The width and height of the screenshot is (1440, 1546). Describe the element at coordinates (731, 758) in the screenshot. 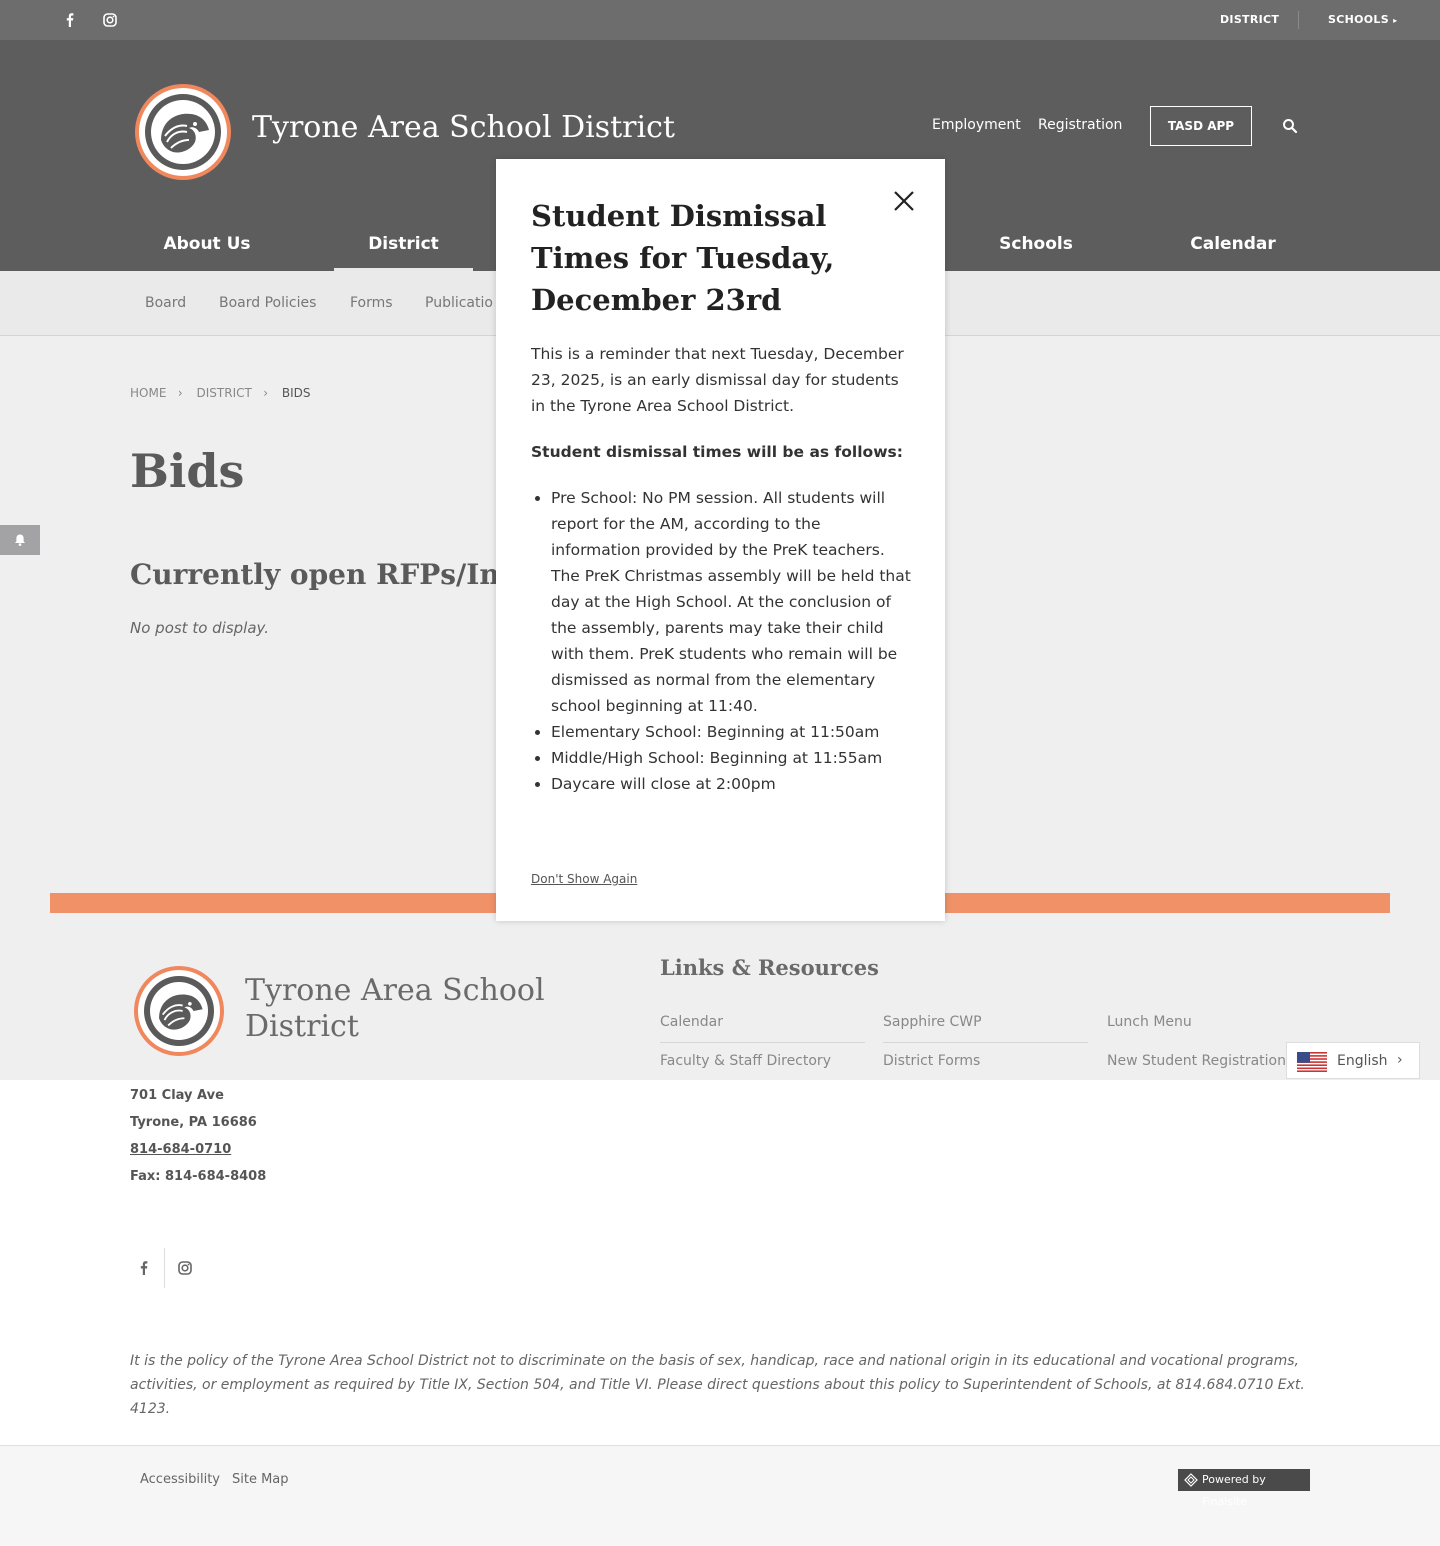

I see `list-item: Middle/High School: Beginning at 11:55am` at that location.